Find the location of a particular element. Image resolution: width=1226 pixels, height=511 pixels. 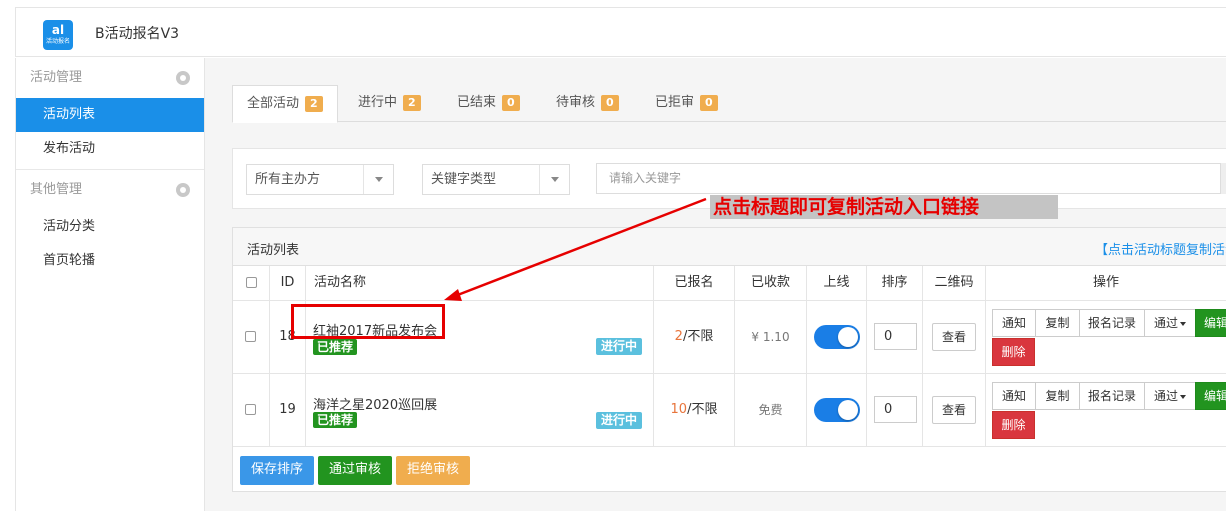

search-button is located at coordinates (1223, 178).